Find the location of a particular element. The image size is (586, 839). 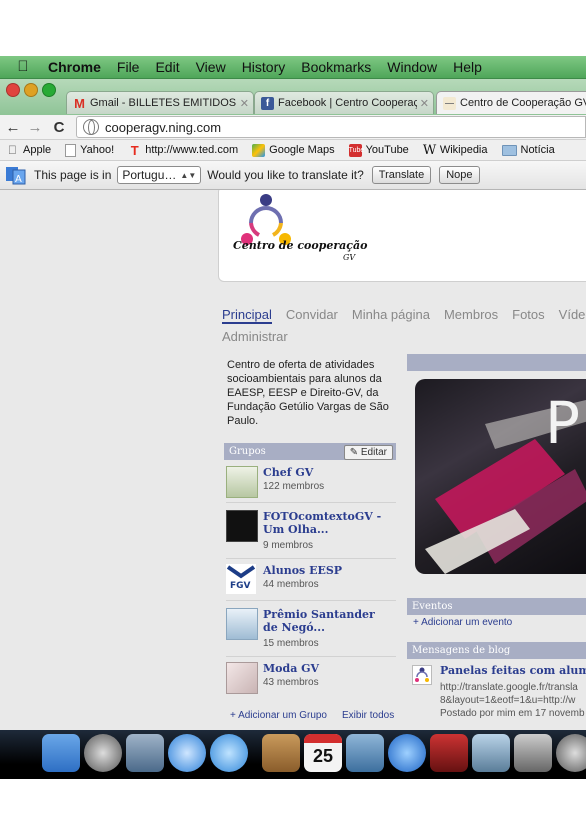

bookmark-label: Yahoo! is located at coordinates (97, 150).